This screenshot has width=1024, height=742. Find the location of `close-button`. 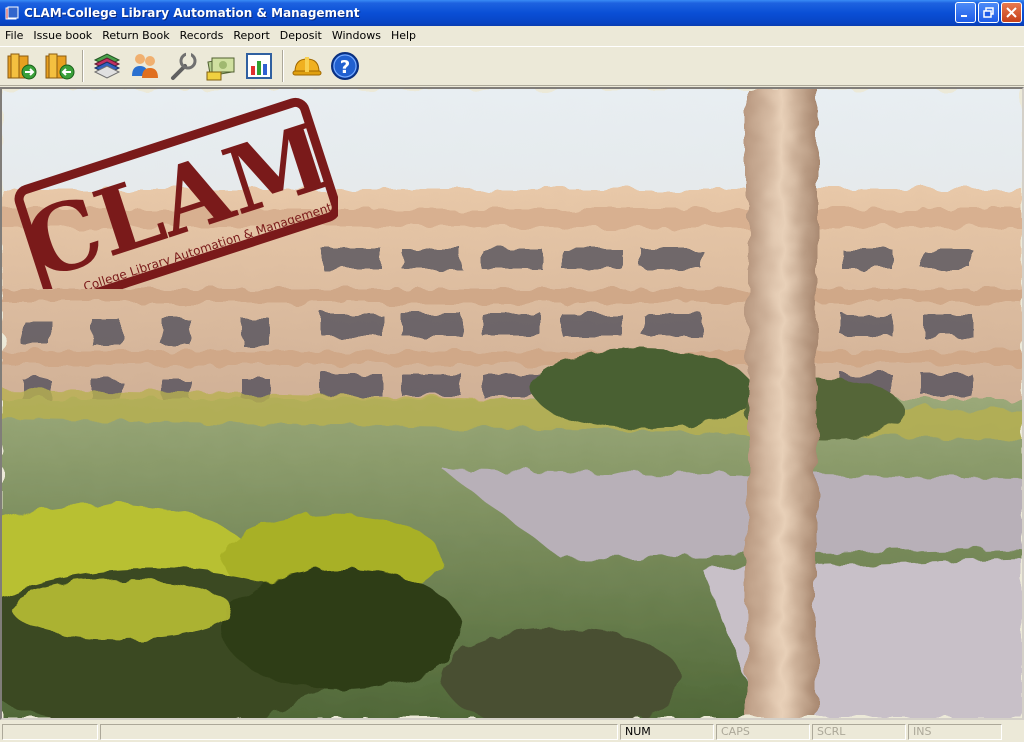

close-button is located at coordinates (1011, 12).